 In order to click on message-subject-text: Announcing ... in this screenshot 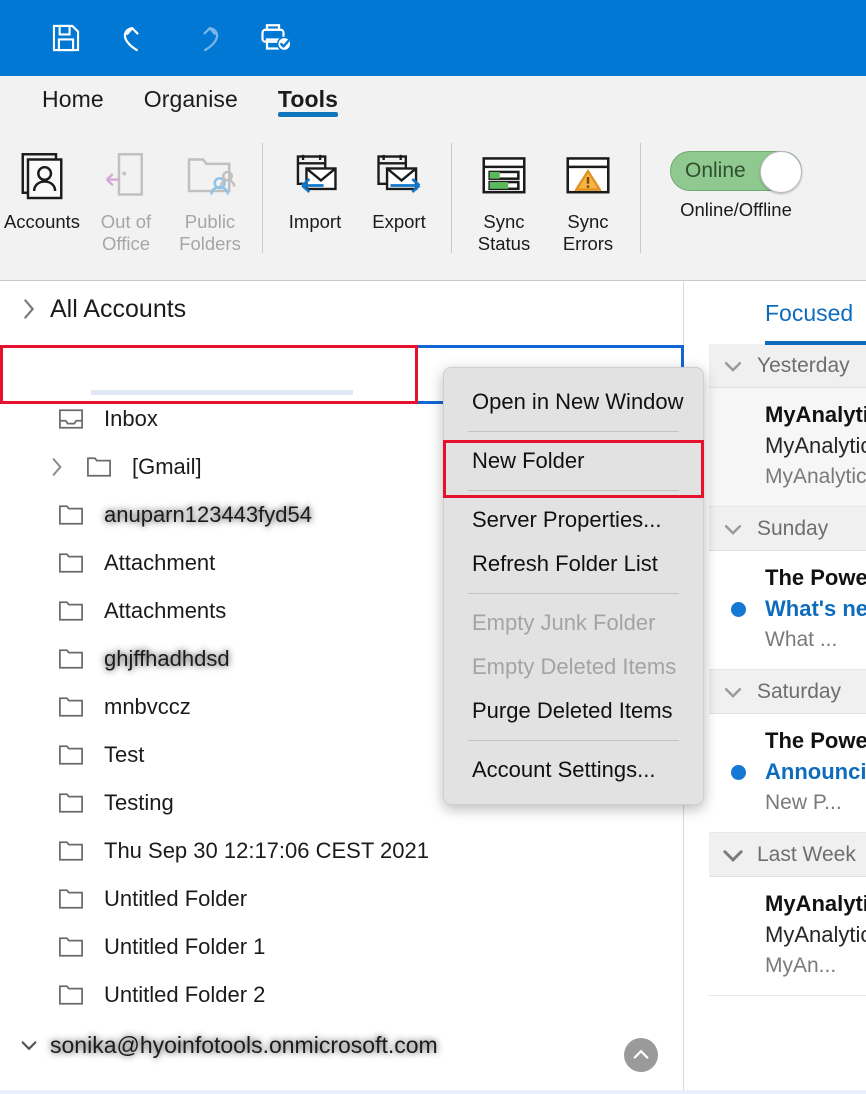, I will do `click(815, 771)`.